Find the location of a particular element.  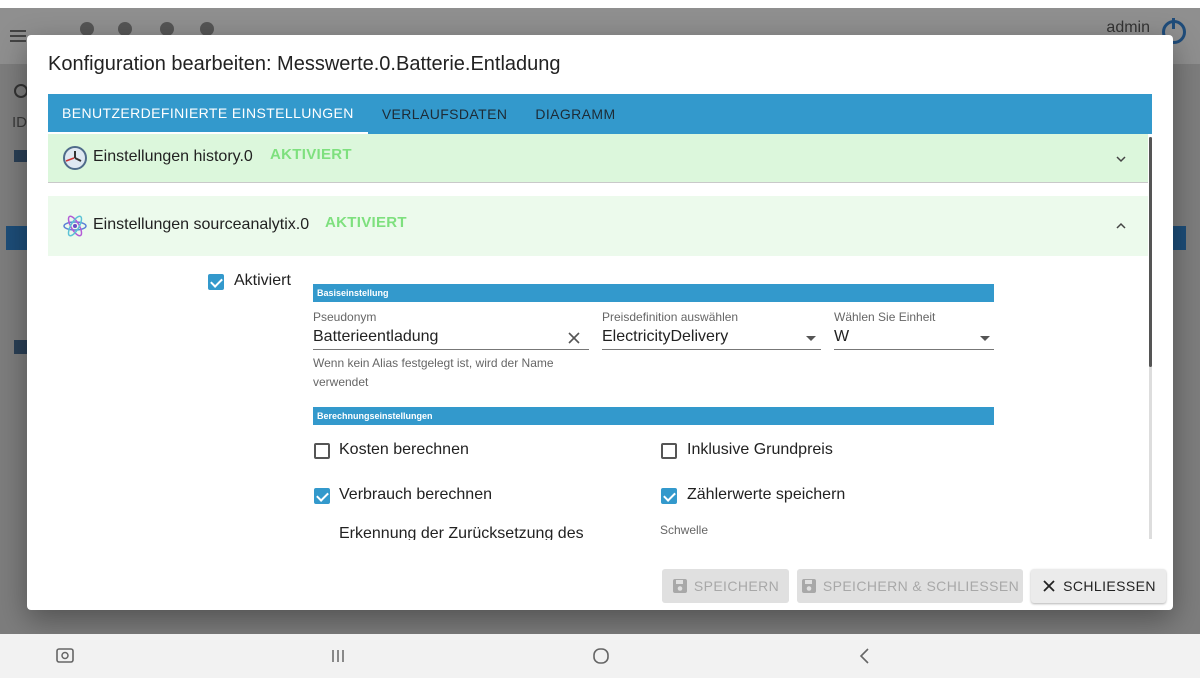

tab-custom-settings: BENUTZERDEFINIERTE EINSTELLUNGEN is located at coordinates (208, 114).